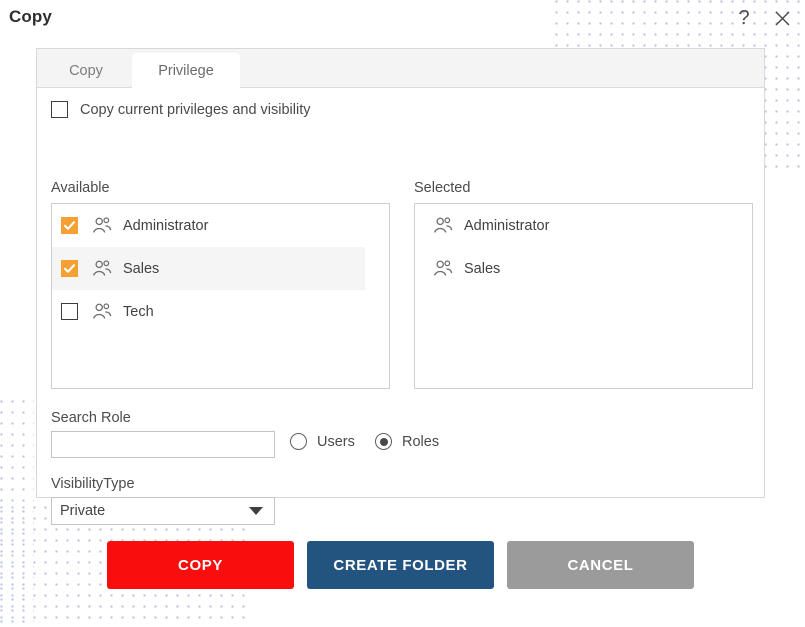 The image size is (805, 627). Describe the element at coordinates (583, 296) in the screenshot. I see `selected-roles-list: Administrator Sales` at that location.